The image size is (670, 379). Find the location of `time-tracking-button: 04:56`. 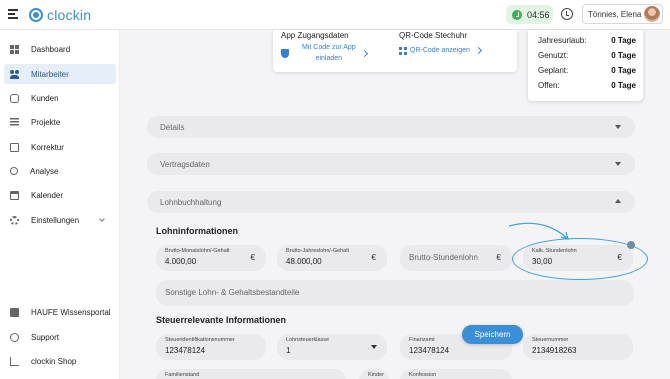

time-tracking-button: 04:56 is located at coordinates (529, 14).